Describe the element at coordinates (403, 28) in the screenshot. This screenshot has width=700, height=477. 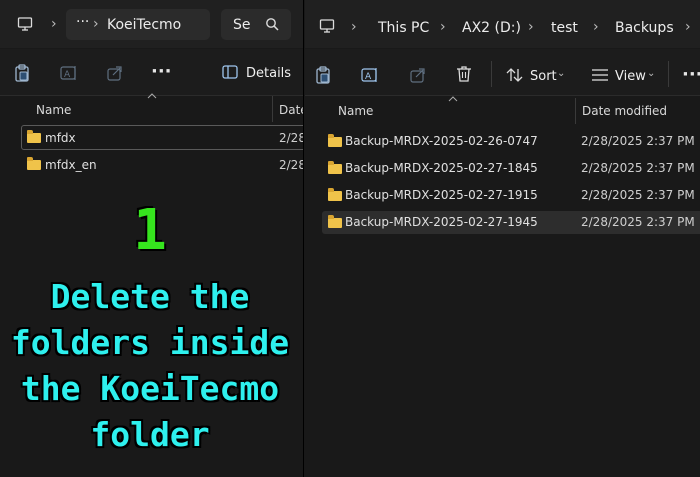
I see `breadcrumb-this-pc: This PC` at that location.